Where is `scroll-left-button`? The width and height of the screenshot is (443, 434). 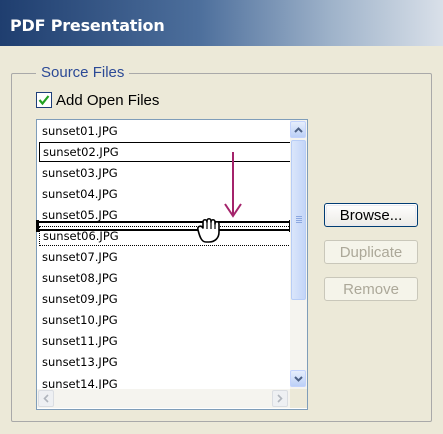
scroll-left-button is located at coordinates (46, 398).